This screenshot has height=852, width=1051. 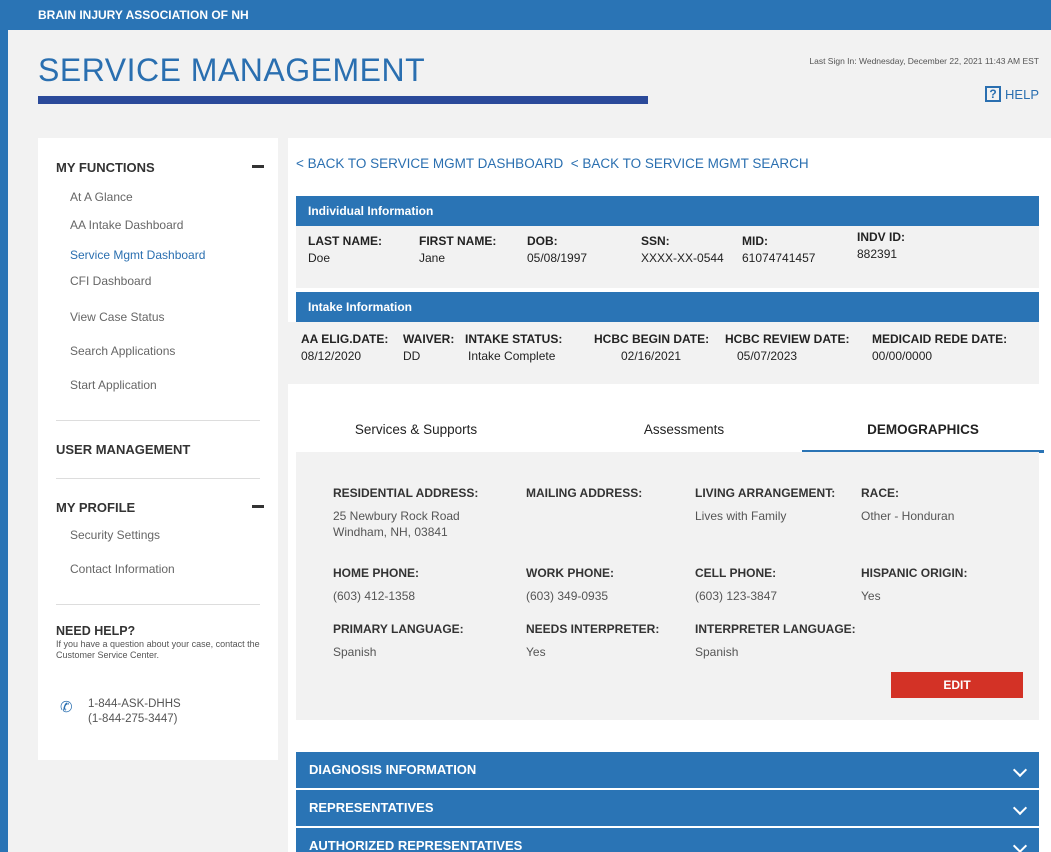 What do you see at coordinates (126, 225) in the screenshot?
I see `sidebar-item-aa-intake-dashboard: AA Intake Dashboard` at bounding box center [126, 225].